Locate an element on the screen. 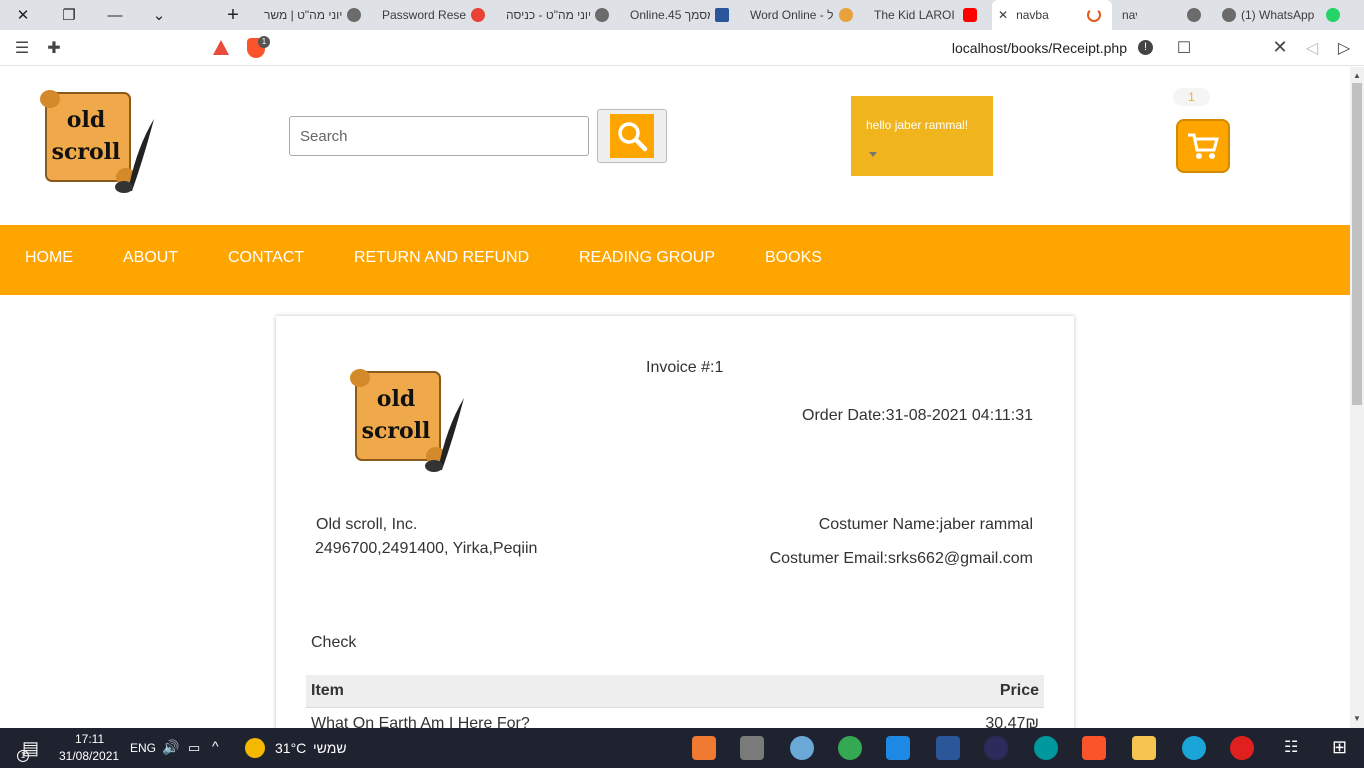  order-date: Order Date:31-08-2021 04:11:31 is located at coordinates (917, 415).